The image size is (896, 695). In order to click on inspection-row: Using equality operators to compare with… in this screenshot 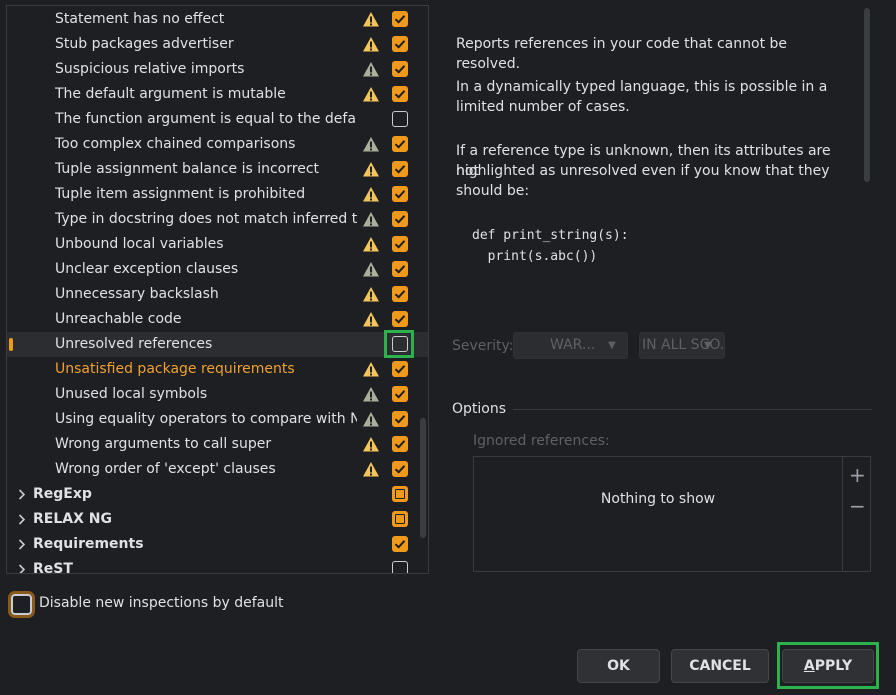, I will do `click(217, 419)`.